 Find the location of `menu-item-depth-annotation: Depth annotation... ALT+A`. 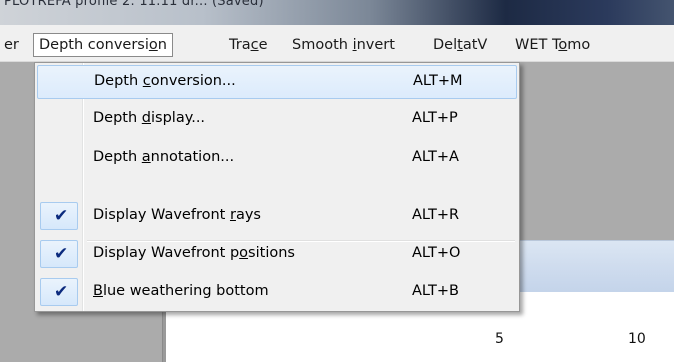

menu-item-depth-annotation: Depth annotation... ALT+A is located at coordinates (277, 159).